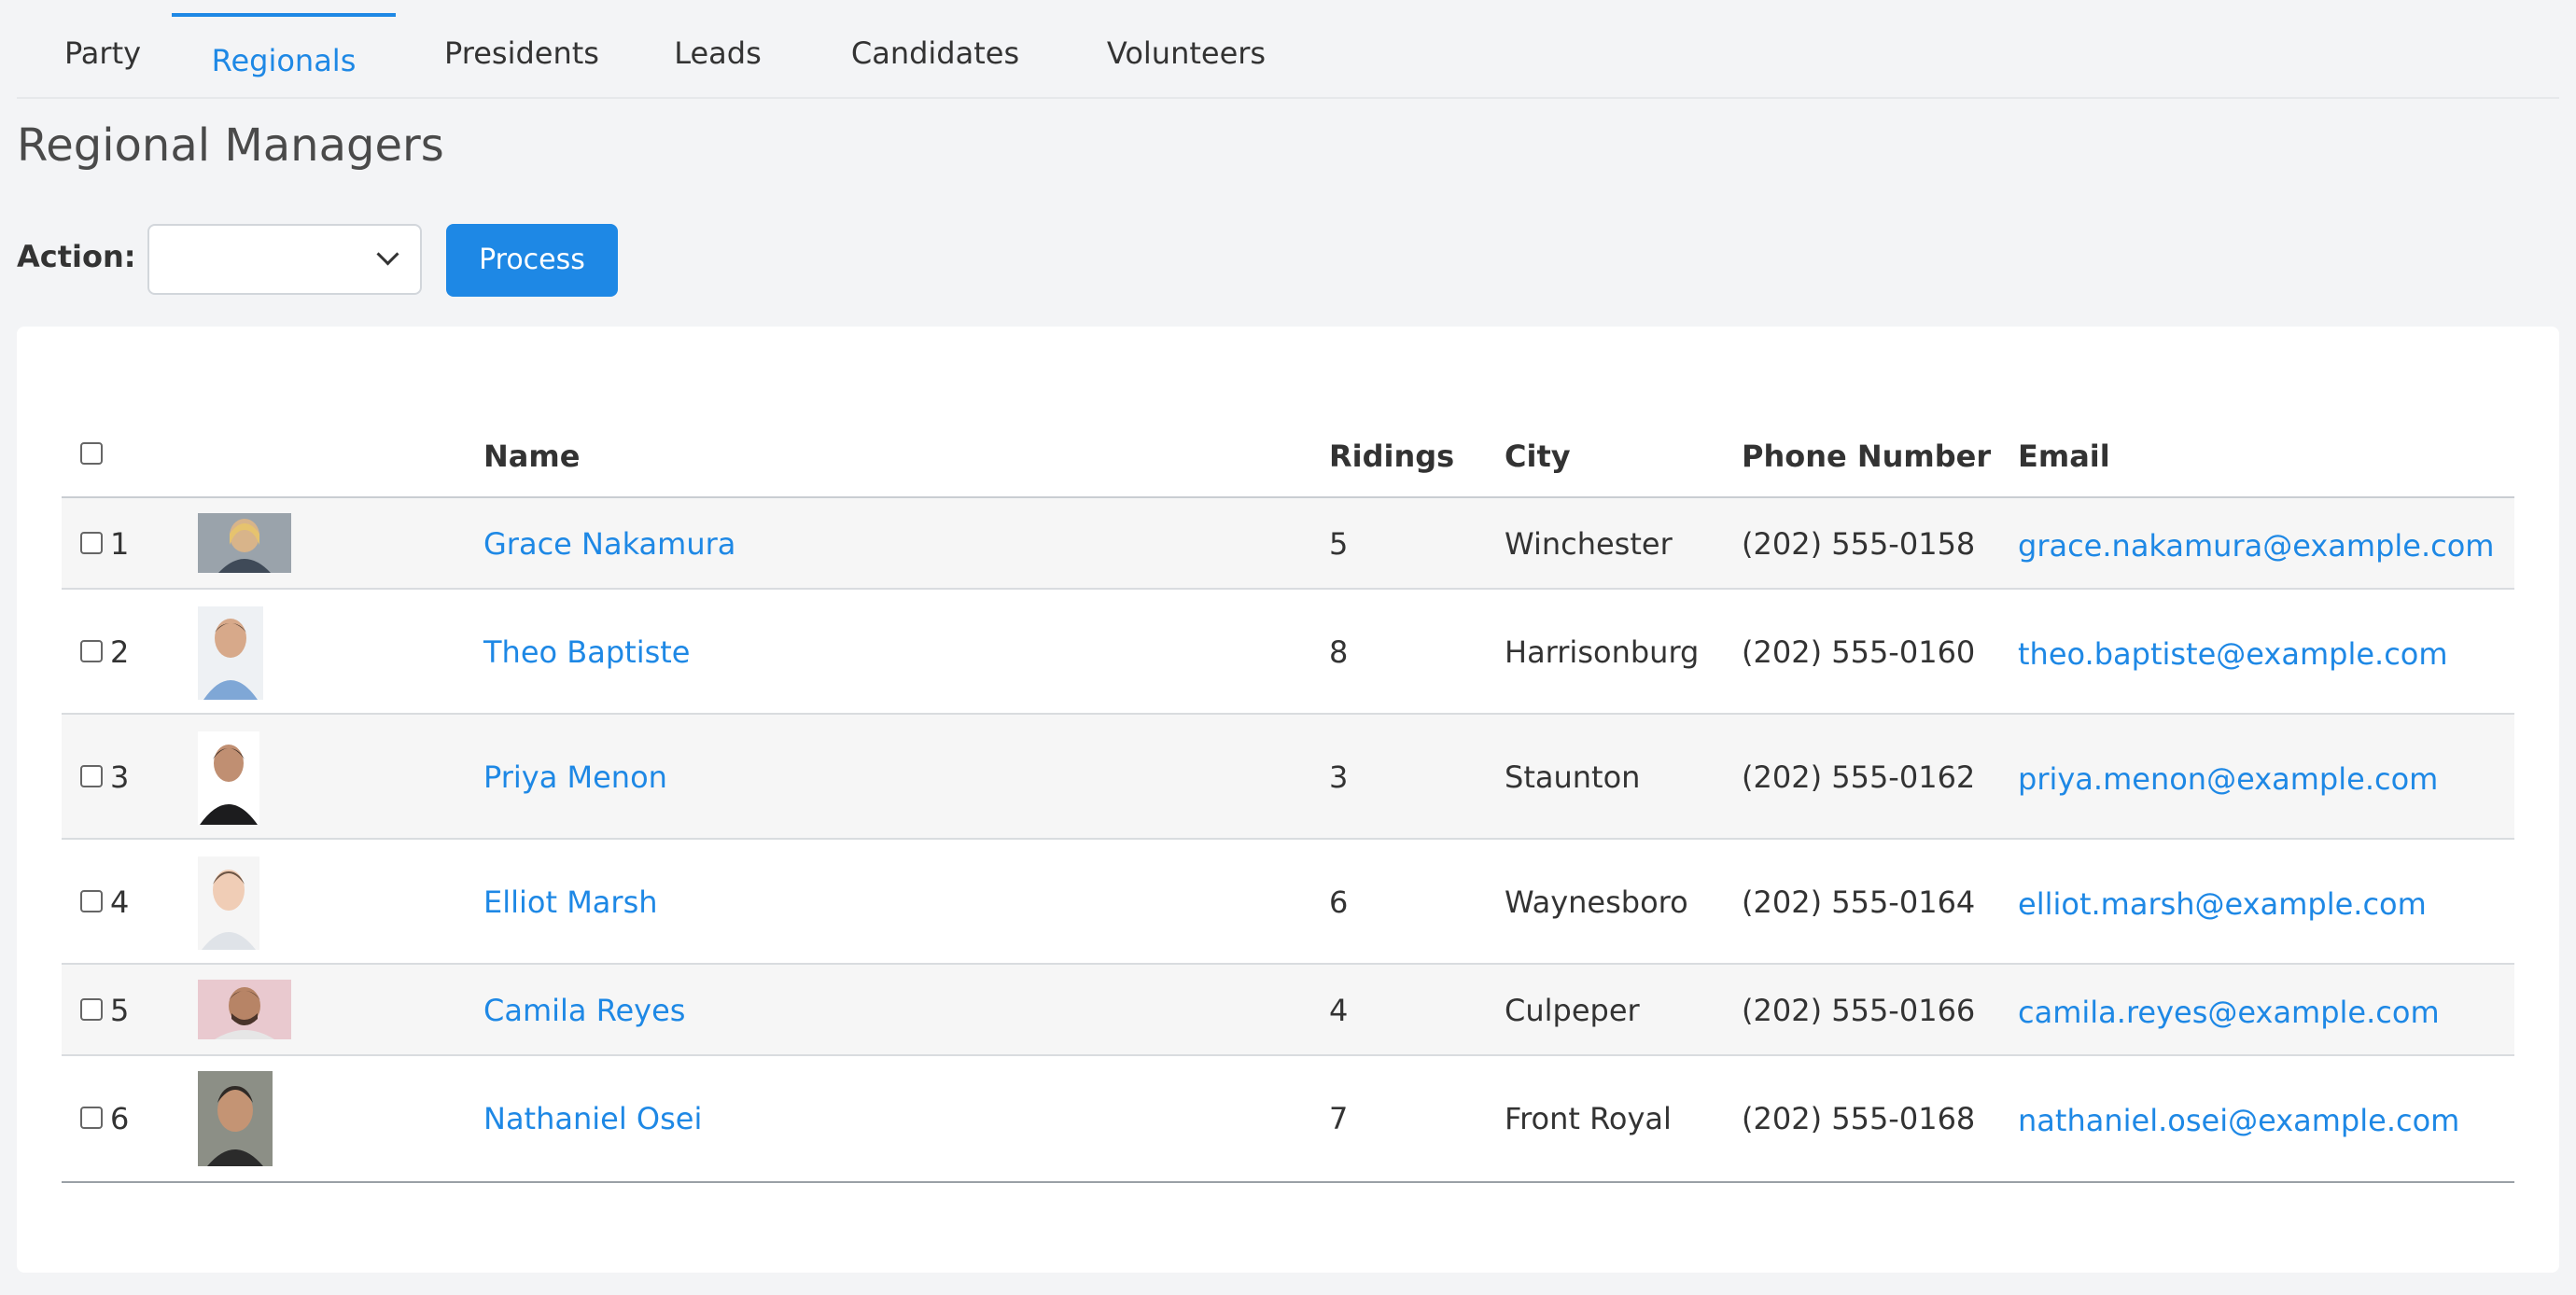  I want to click on email-link: nathaniel.osei@example.com, so click(2238, 1120).